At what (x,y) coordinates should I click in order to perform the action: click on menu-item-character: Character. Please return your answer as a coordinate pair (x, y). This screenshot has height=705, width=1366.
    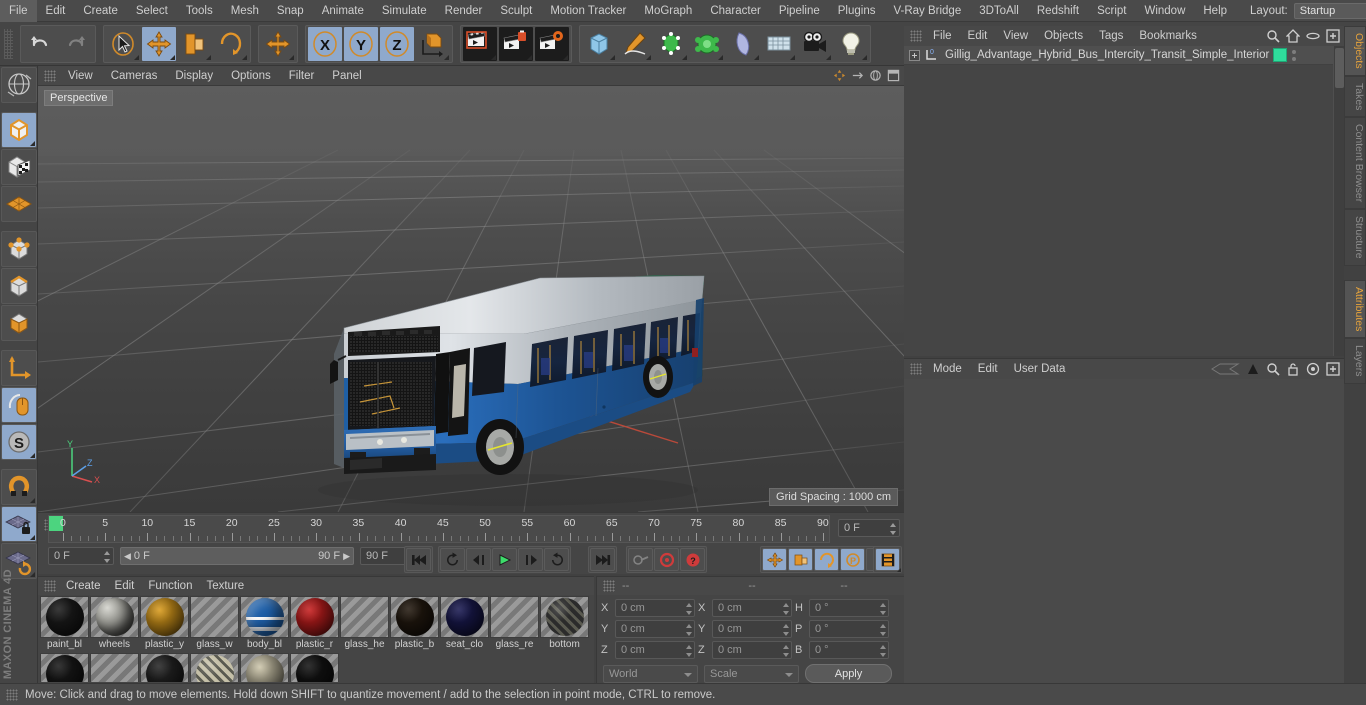
    Looking at the image, I should click on (735, 11).